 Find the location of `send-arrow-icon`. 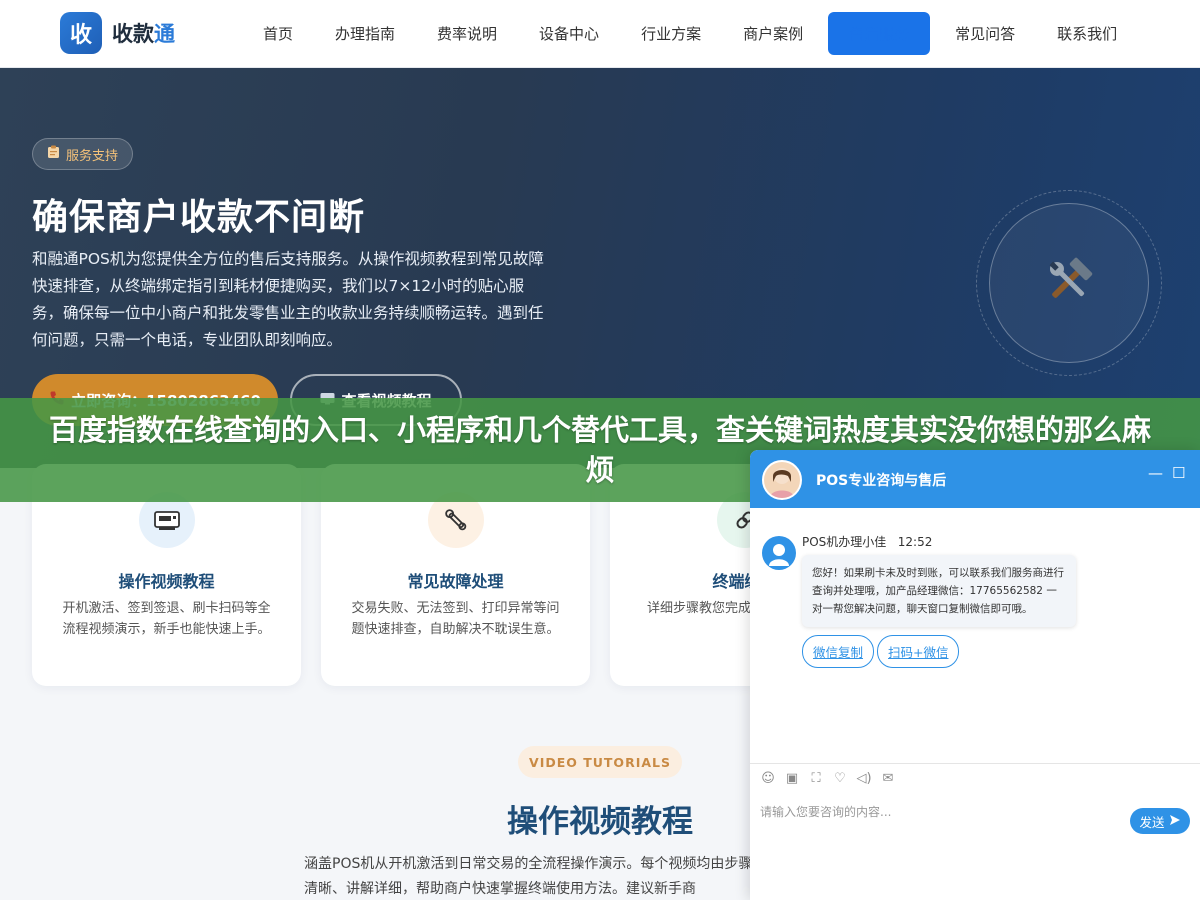

send-arrow-icon is located at coordinates (1175, 821).